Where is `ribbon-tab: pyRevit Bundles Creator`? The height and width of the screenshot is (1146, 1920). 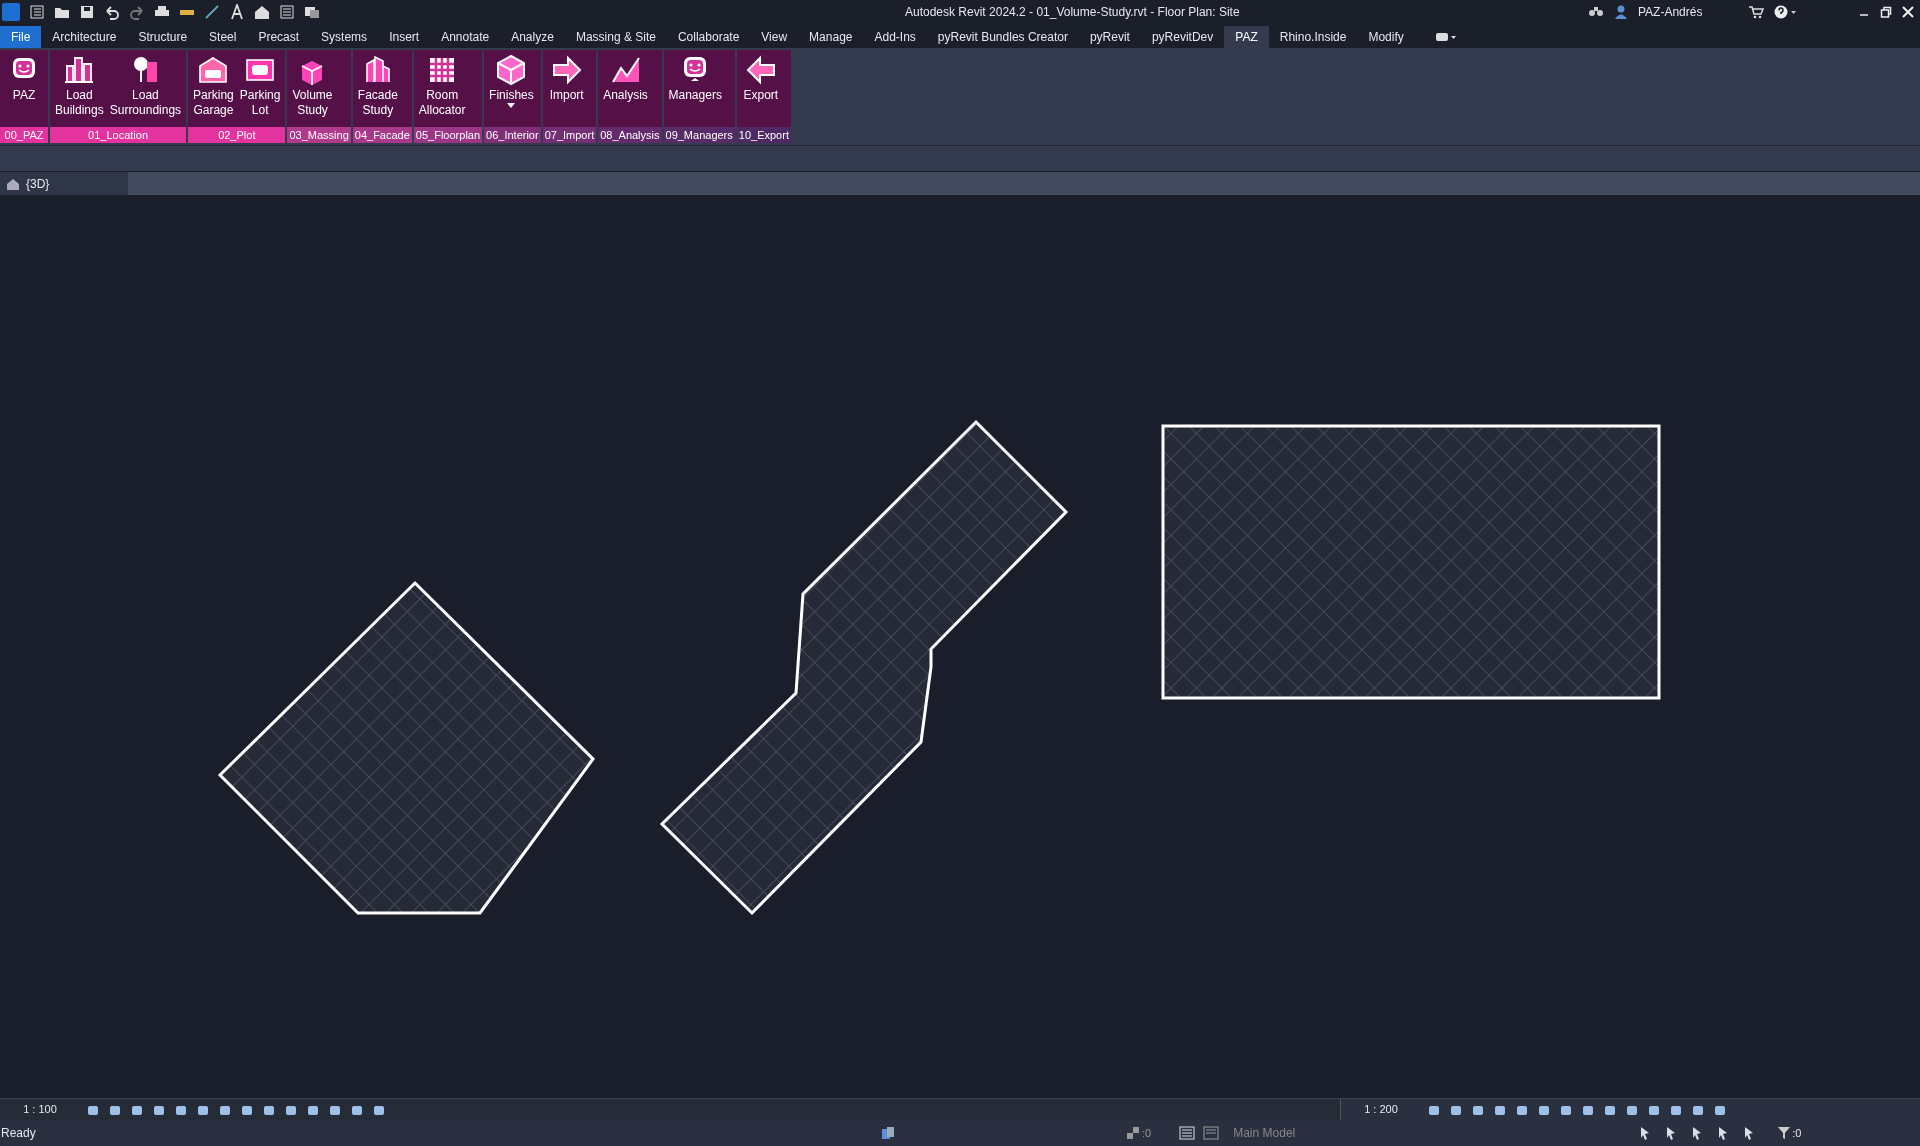
ribbon-tab: pyRevit Bundles Creator is located at coordinates (1002, 37).